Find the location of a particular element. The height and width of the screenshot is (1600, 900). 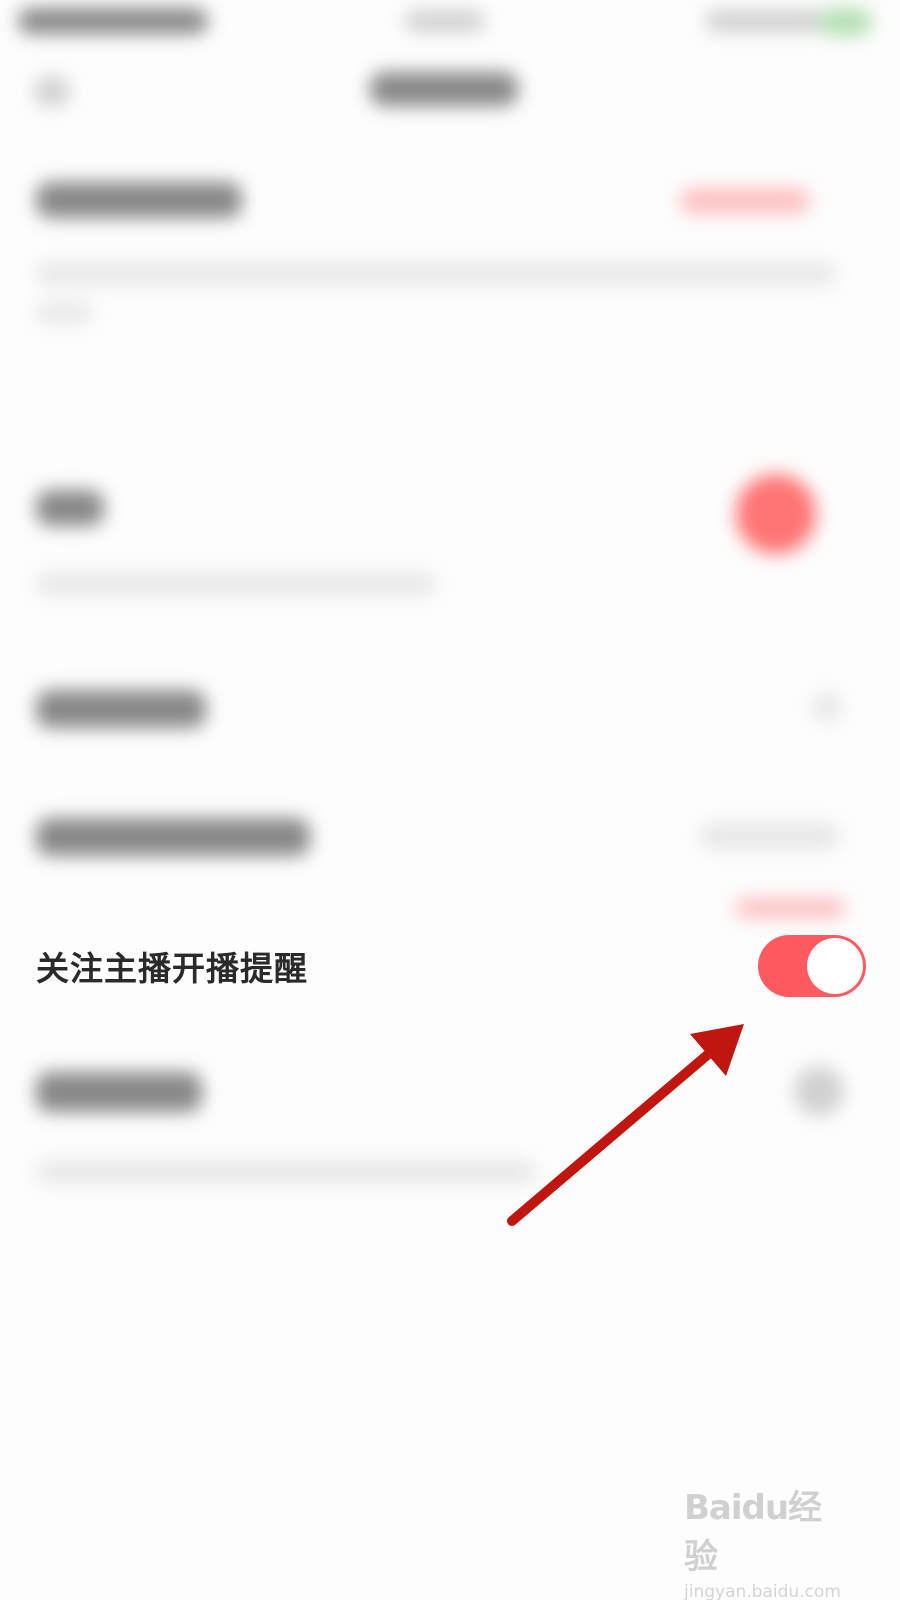

row-3-chevron-icon is located at coordinates (827, 707).